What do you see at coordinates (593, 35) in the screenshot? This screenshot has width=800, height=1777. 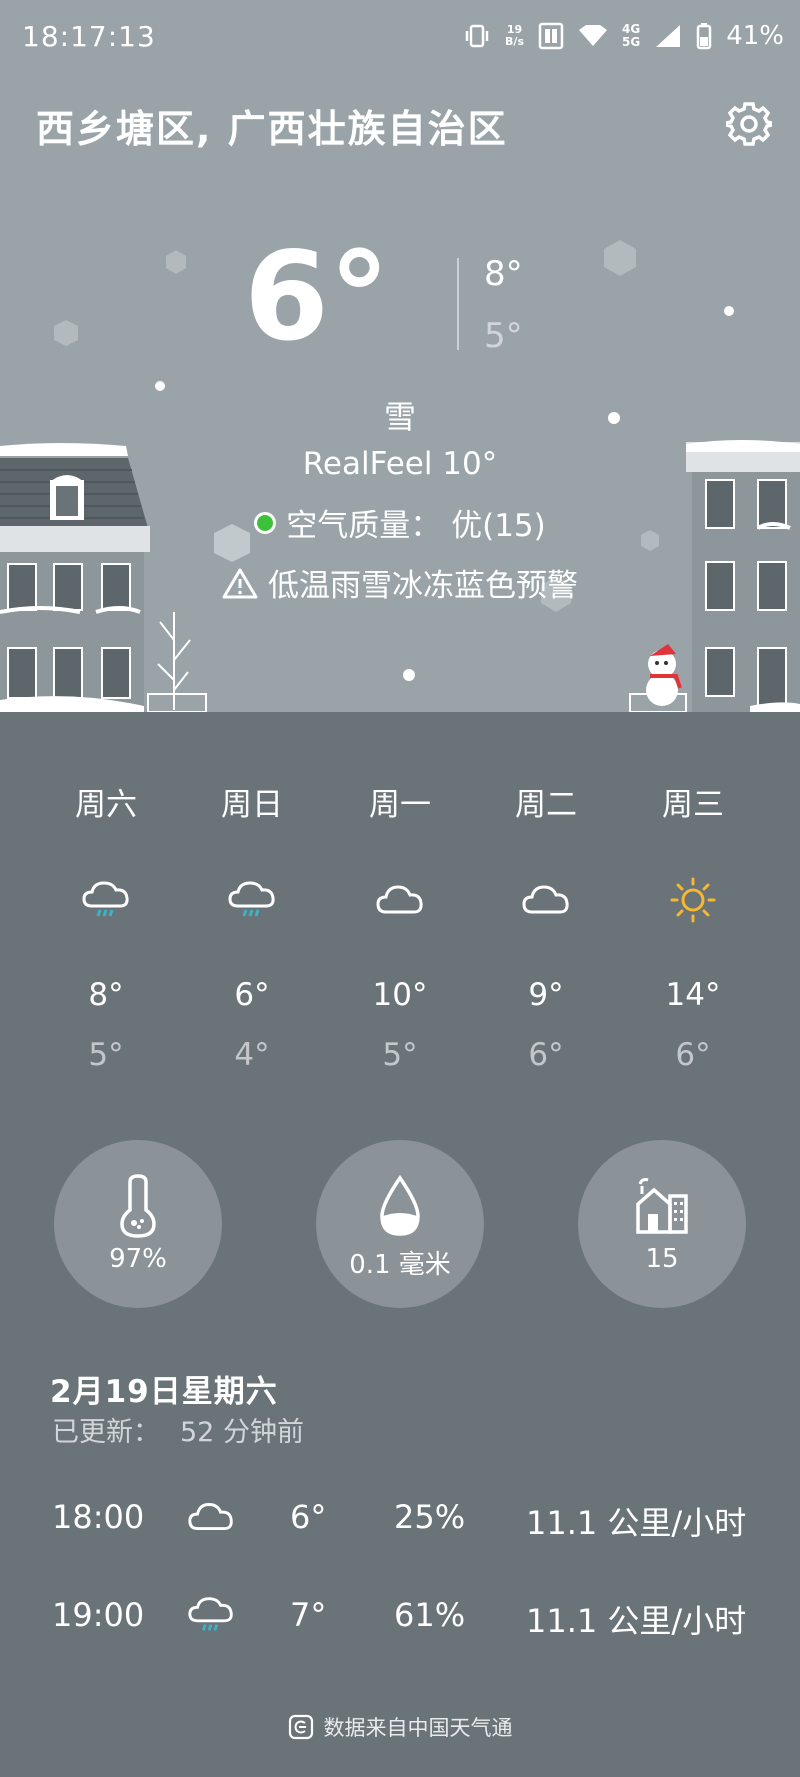 I see `wifi-icon` at bounding box center [593, 35].